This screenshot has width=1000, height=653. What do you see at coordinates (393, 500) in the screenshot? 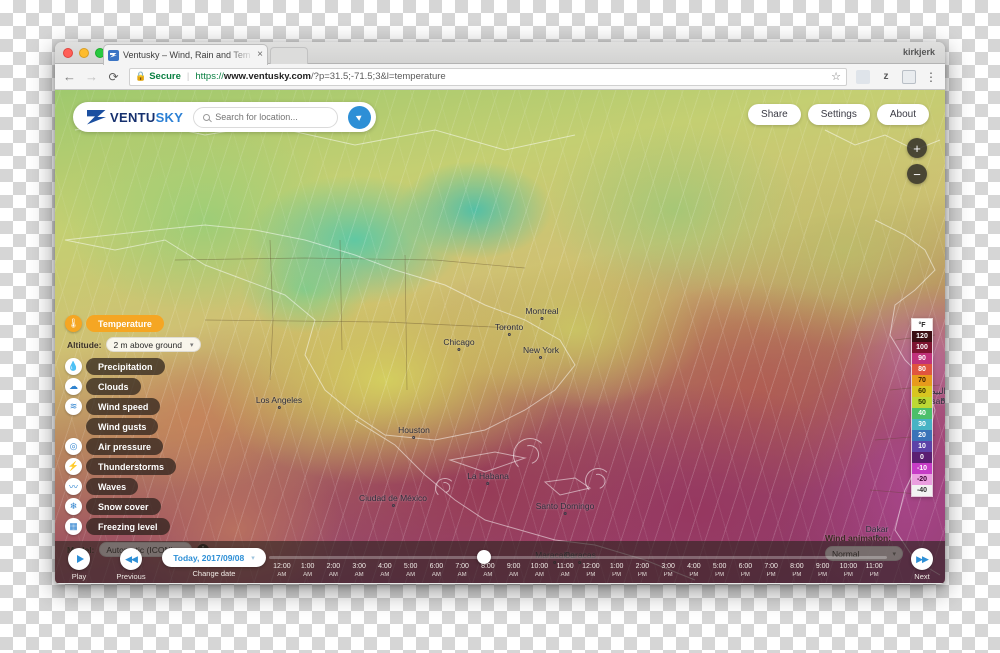
I see `city-label: Ciudad de México` at bounding box center [393, 500].